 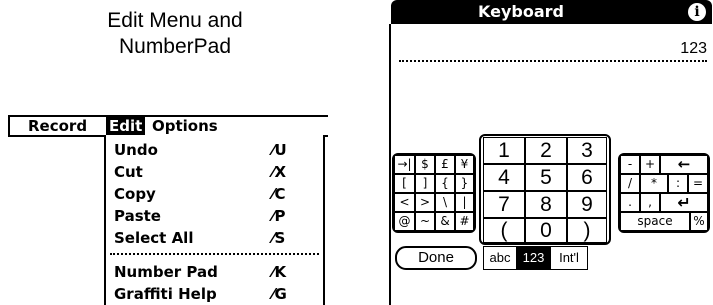 I want to click on menu-item-graffiti-help: Graffiti Help, so click(x=165, y=294).